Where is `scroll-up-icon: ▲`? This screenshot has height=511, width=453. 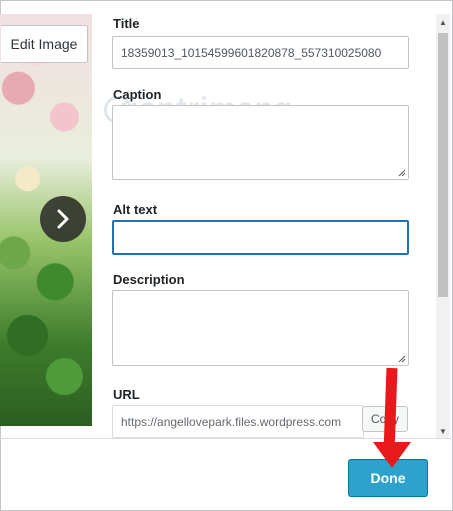
scroll-up-icon: ▲ is located at coordinates (443, 22).